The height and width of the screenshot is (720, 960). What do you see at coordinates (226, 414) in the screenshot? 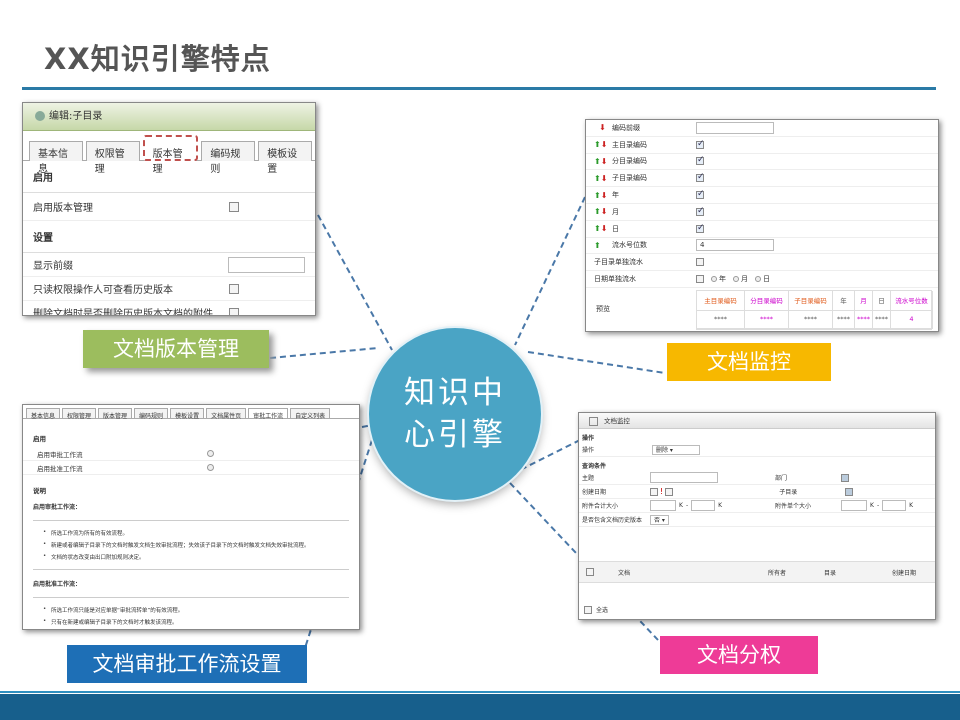
I see `wf-tab: 文档属性页` at bounding box center [226, 414].